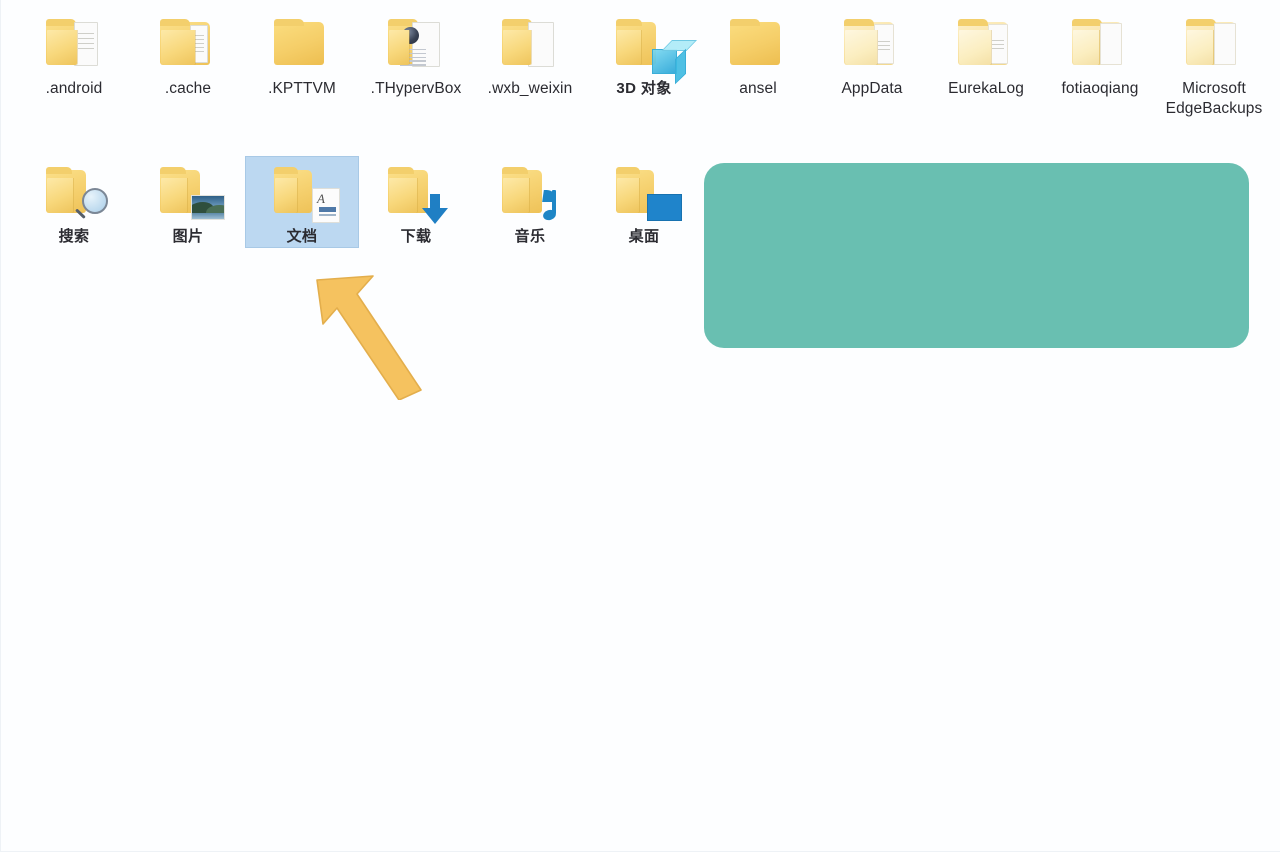  I want to click on desktop-icon-appdata: AppData, so click(872, 54).